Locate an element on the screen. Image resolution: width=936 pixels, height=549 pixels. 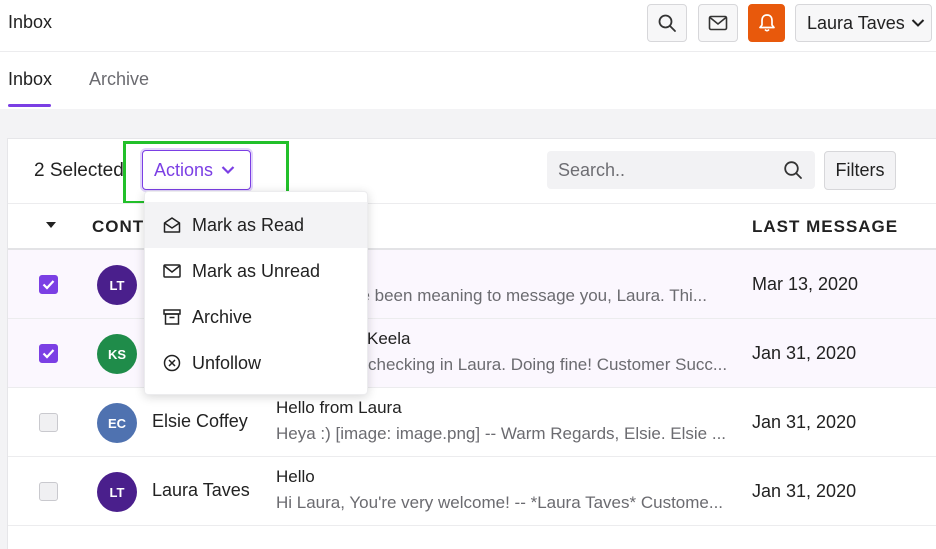
search-button is located at coordinates (667, 23).